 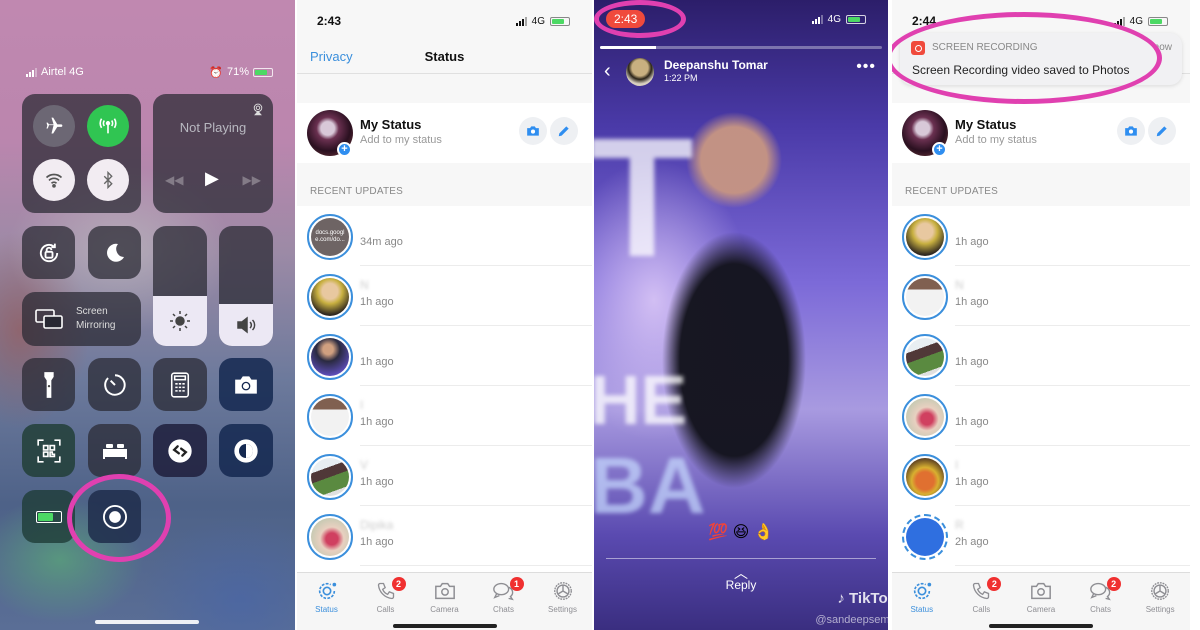 I want to click on qr-scanner-button, so click(x=48, y=450).